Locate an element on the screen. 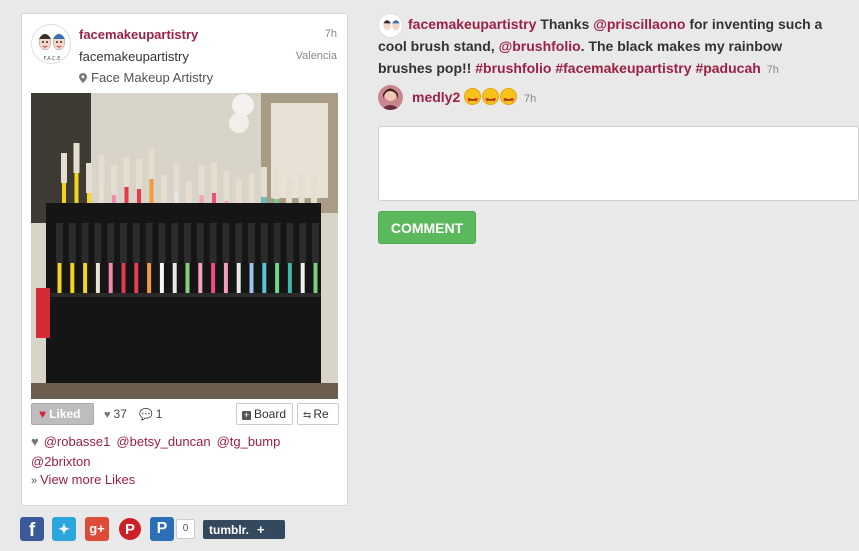 The width and height of the screenshot is (859, 551). post-city: Valencia is located at coordinates (316, 56).